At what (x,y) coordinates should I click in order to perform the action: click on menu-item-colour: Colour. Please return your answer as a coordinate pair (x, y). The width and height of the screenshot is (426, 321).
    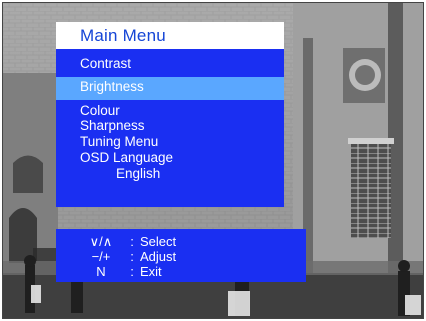
    Looking at the image, I should click on (100, 111).